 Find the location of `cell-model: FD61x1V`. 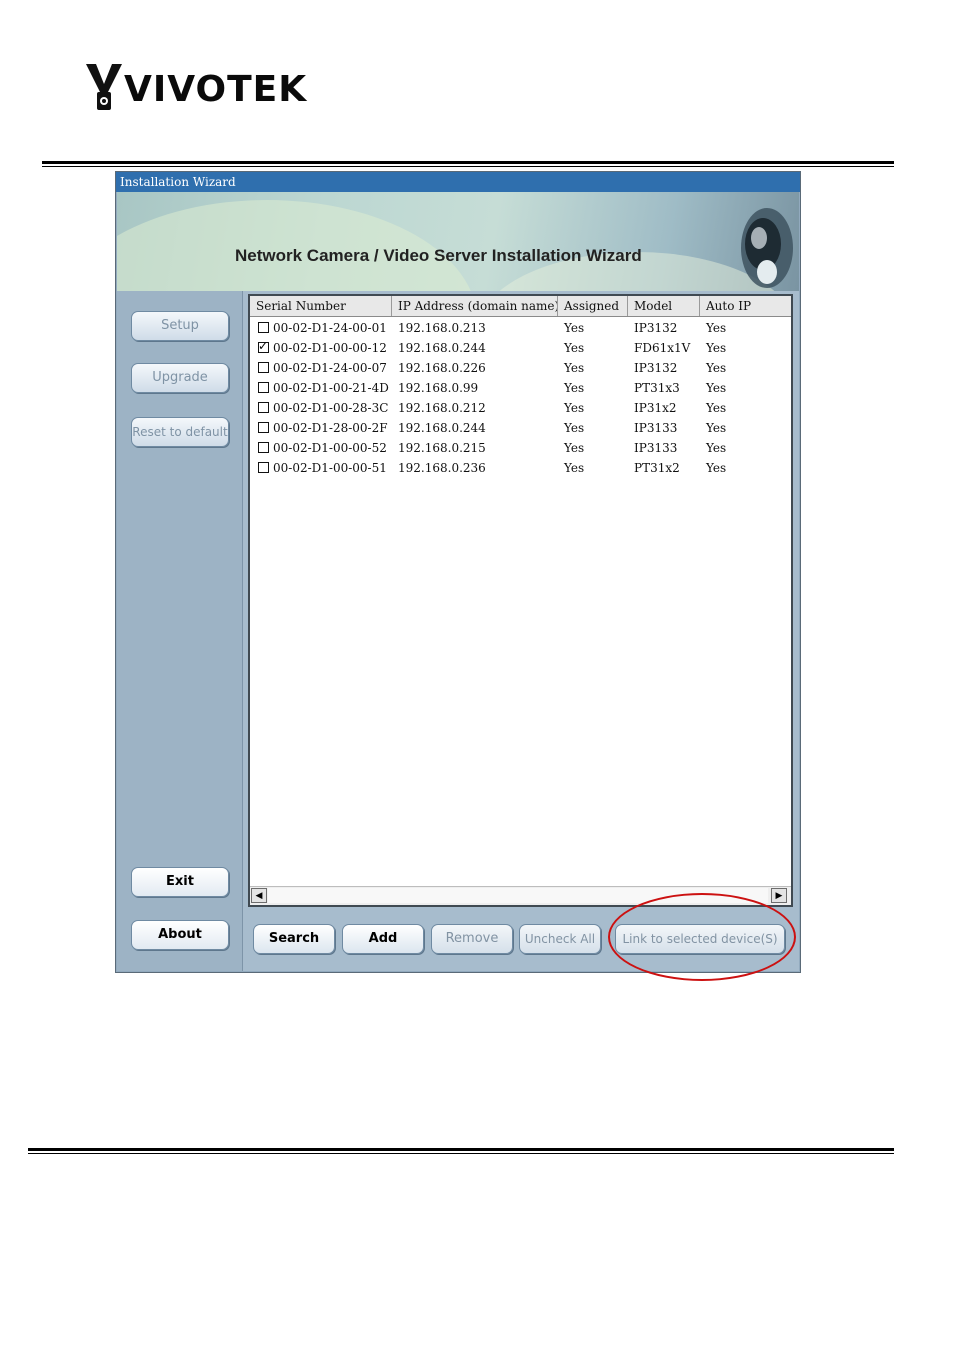

cell-model: FD61x1V is located at coordinates (662, 348).